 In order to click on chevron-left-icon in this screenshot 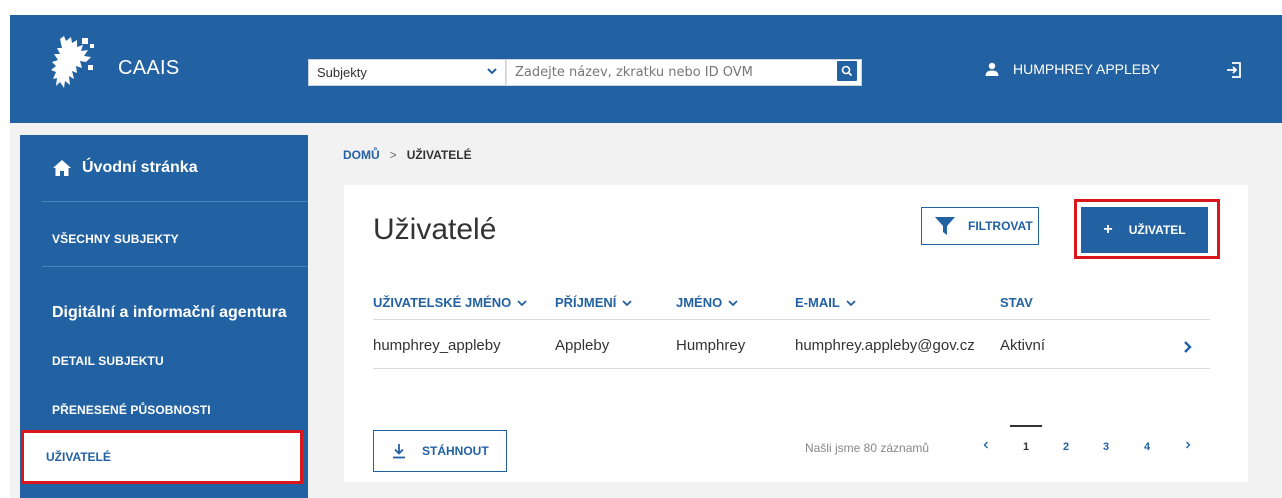, I will do `click(986, 445)`.